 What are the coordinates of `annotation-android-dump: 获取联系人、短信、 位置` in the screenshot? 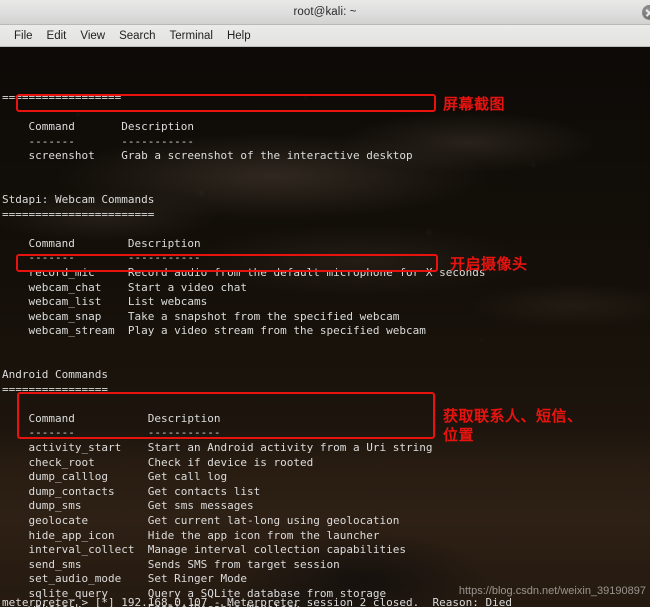 It's located at (513, 425).